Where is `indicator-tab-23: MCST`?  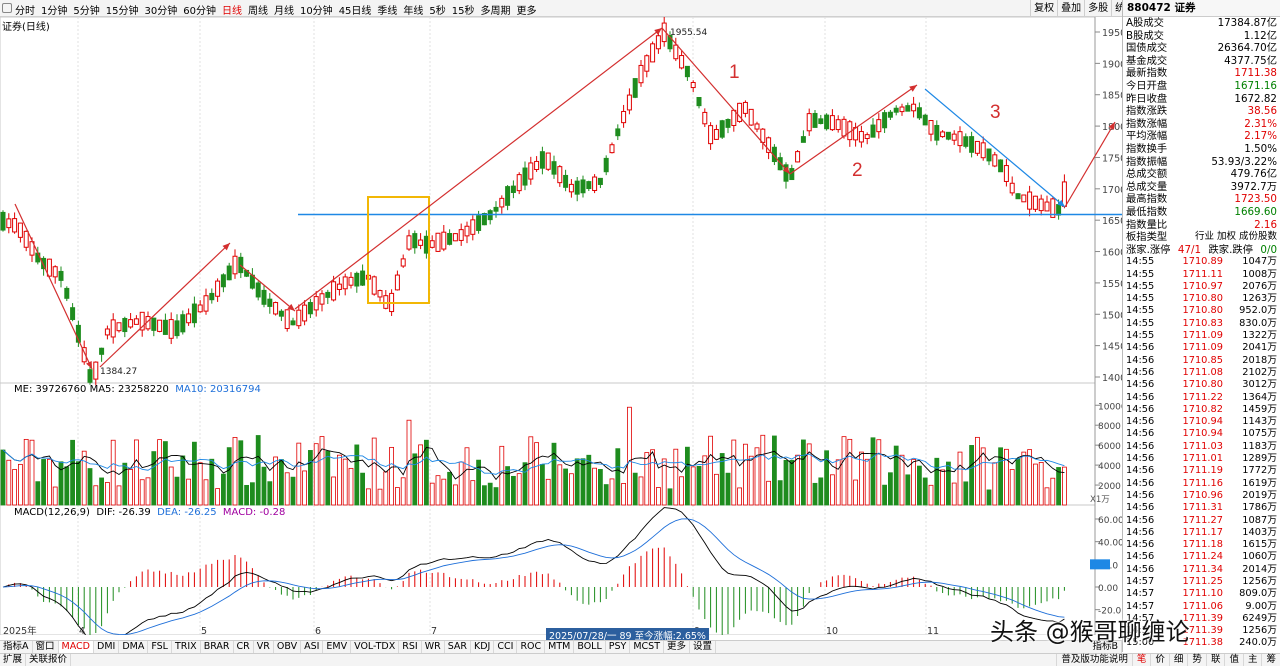 indicator-tab-23: MCST is located at coordinates (647, 647).